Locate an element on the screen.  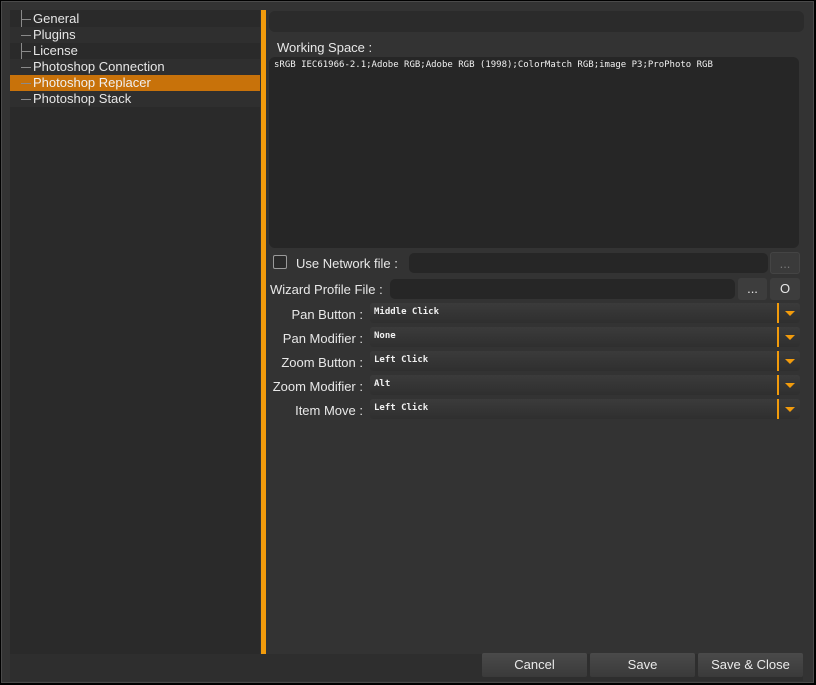
zoom-modifier-select: Alt is located at coordinates (585, 385).